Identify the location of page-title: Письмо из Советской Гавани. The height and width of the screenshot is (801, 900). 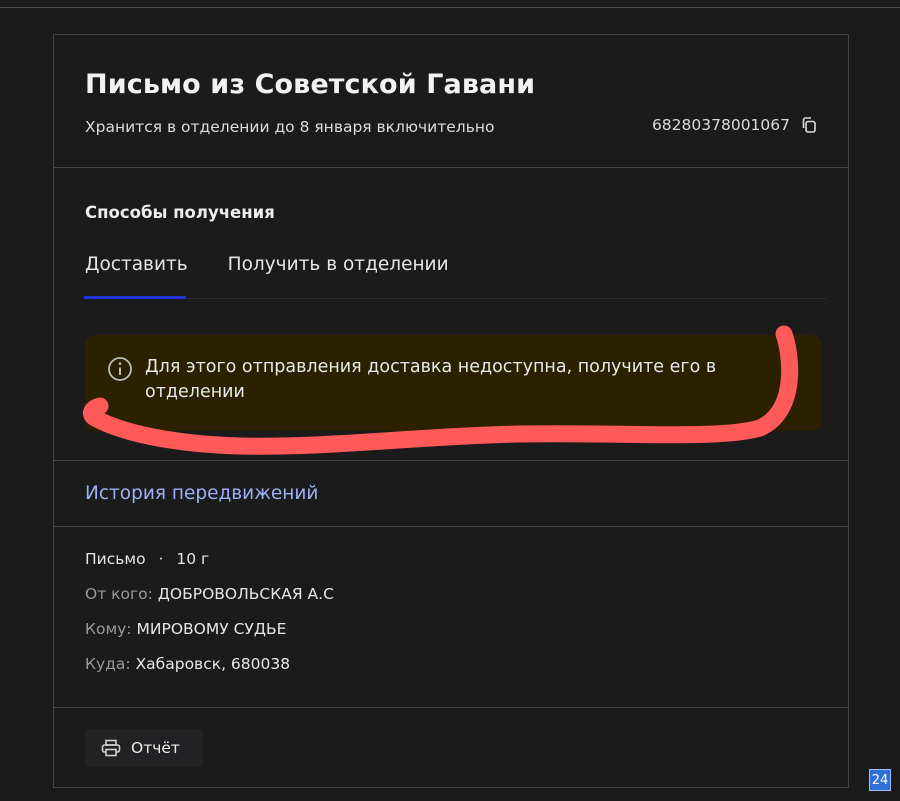
(310, 84).